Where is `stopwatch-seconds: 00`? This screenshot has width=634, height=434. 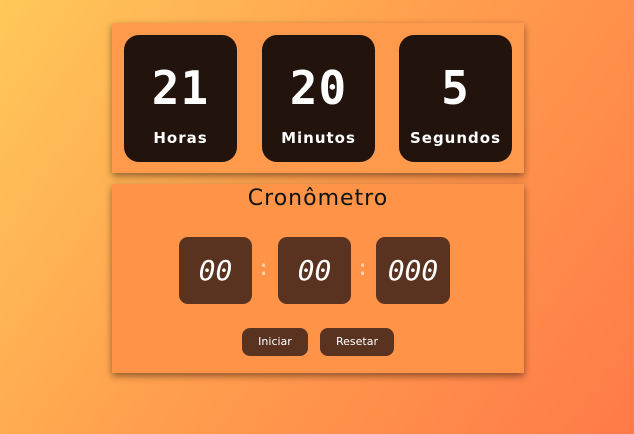
stopwatch-seconds: 00 is located at coordinates (314, 270).